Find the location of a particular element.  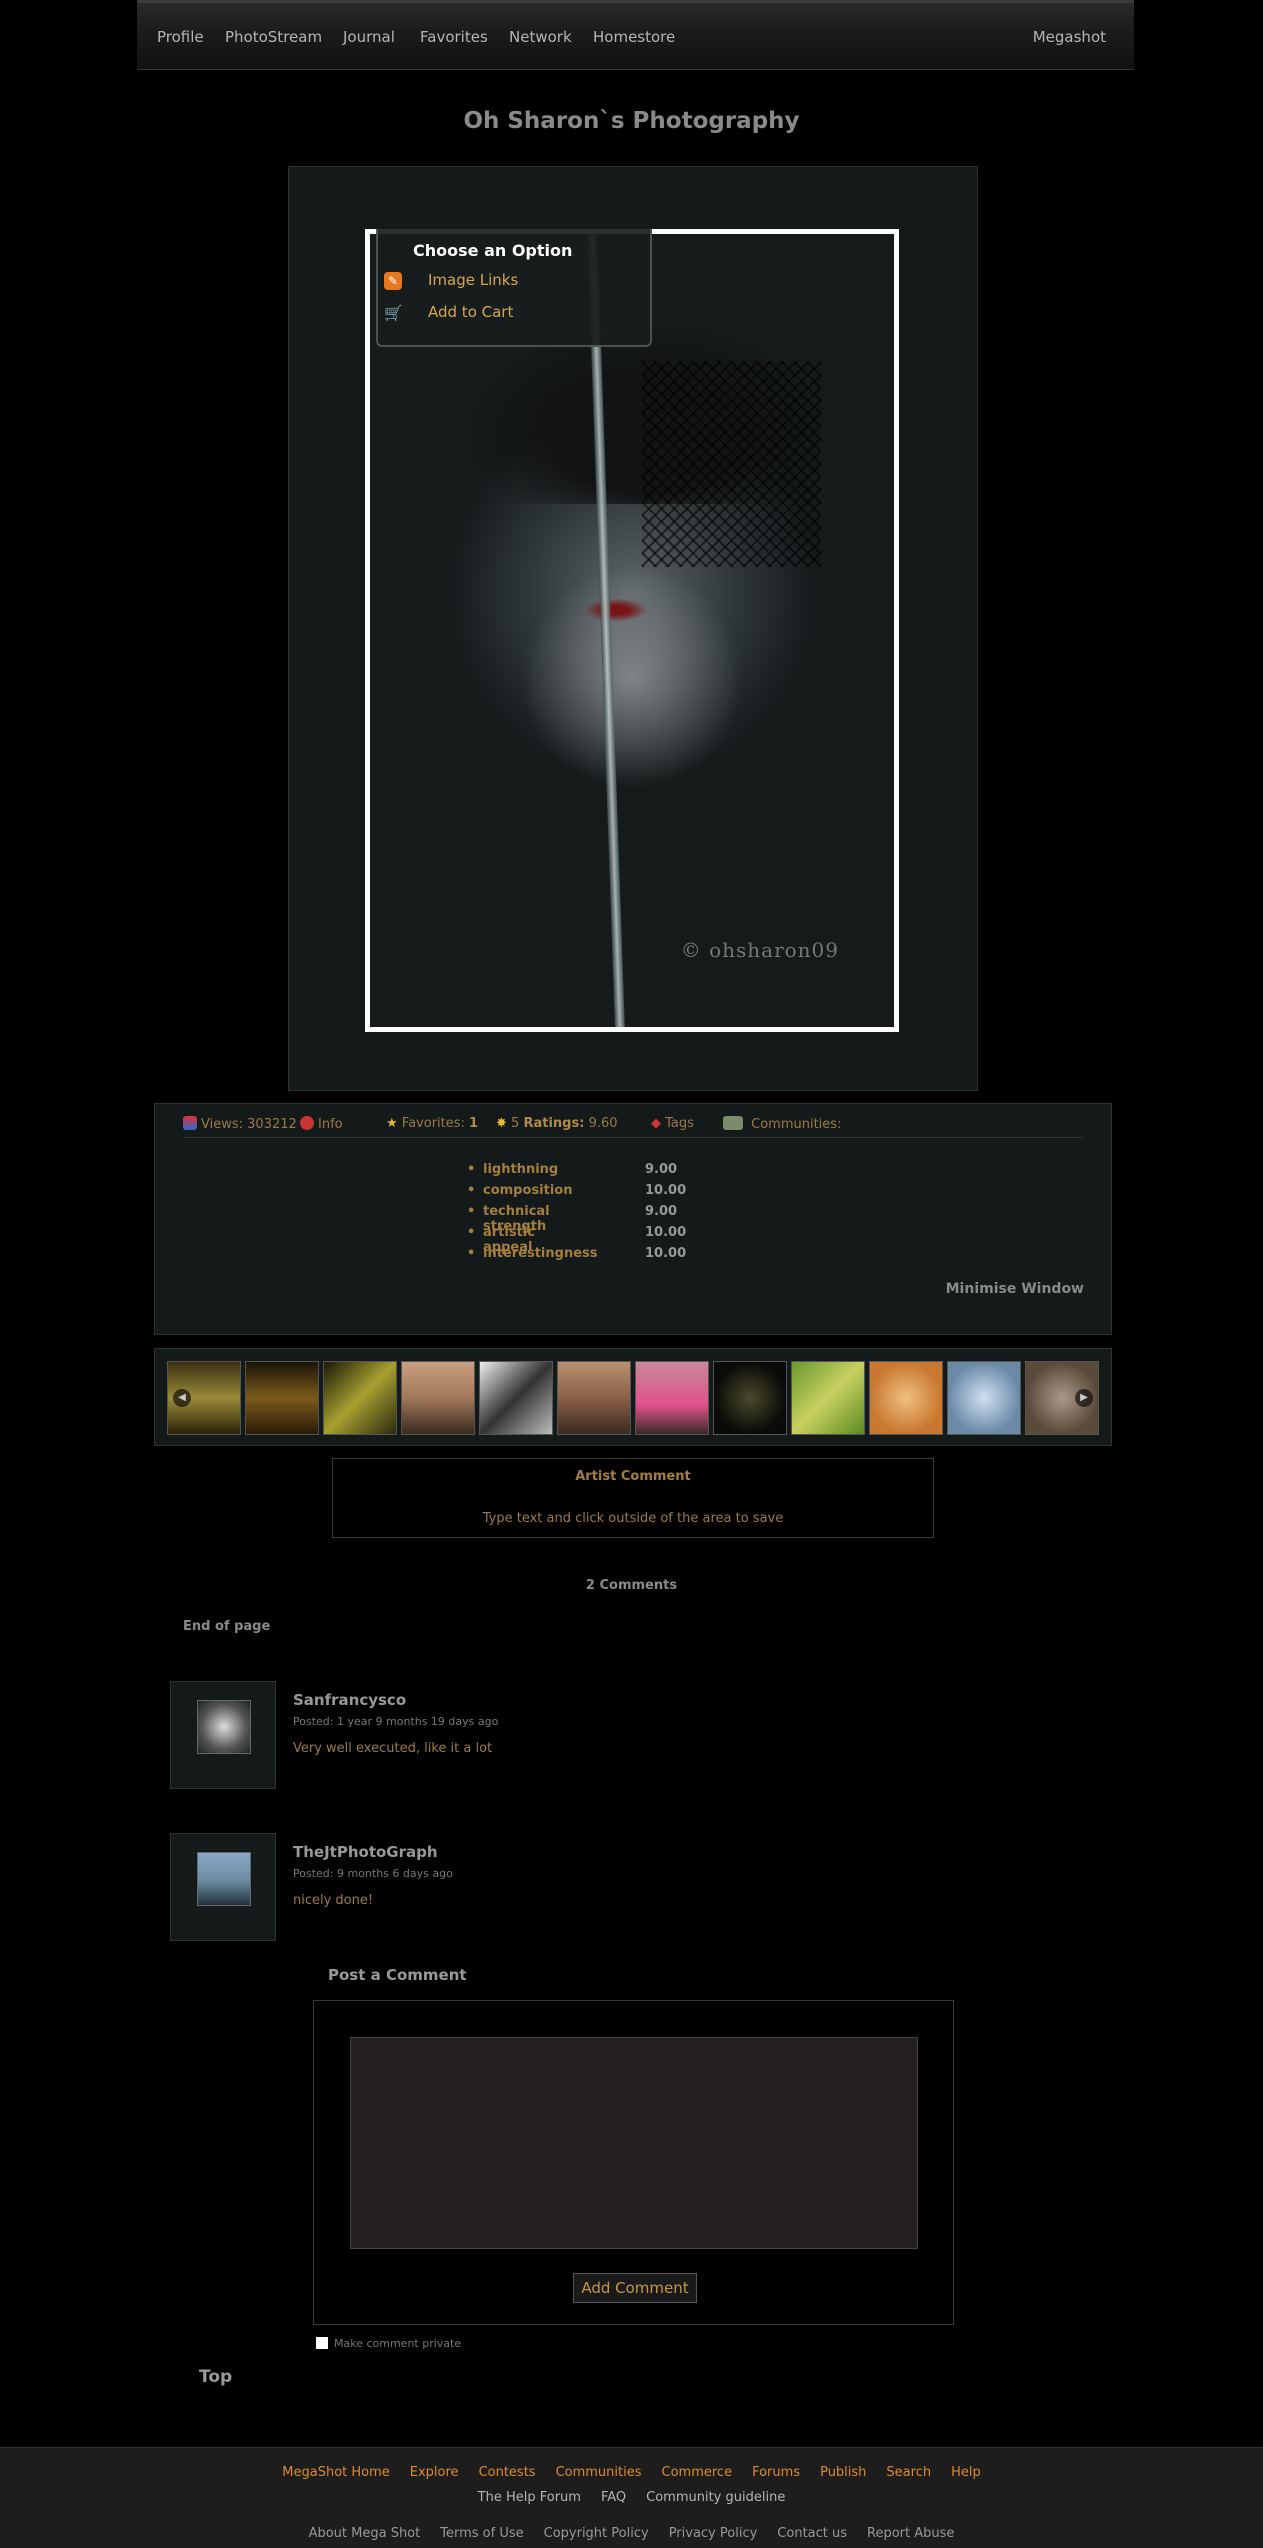

favorites-label: Favorites: is located at coordinates (433, 1123).